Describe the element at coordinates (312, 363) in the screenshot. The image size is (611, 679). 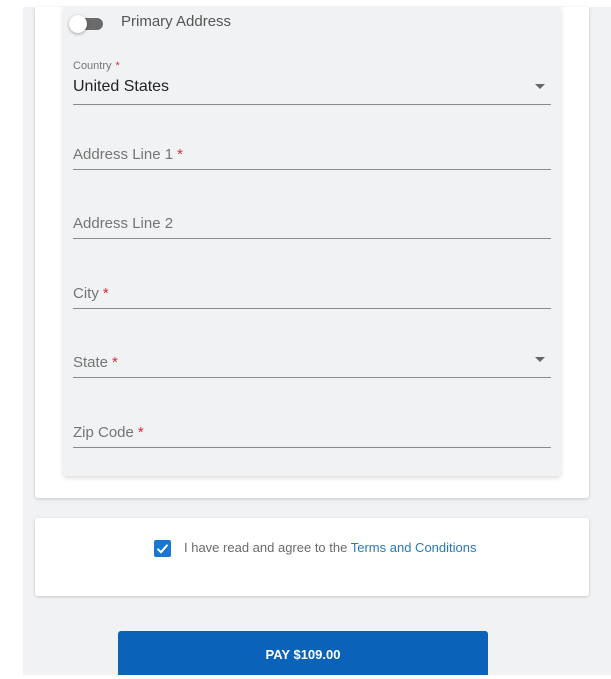
I see `state-select: State *` at that location.